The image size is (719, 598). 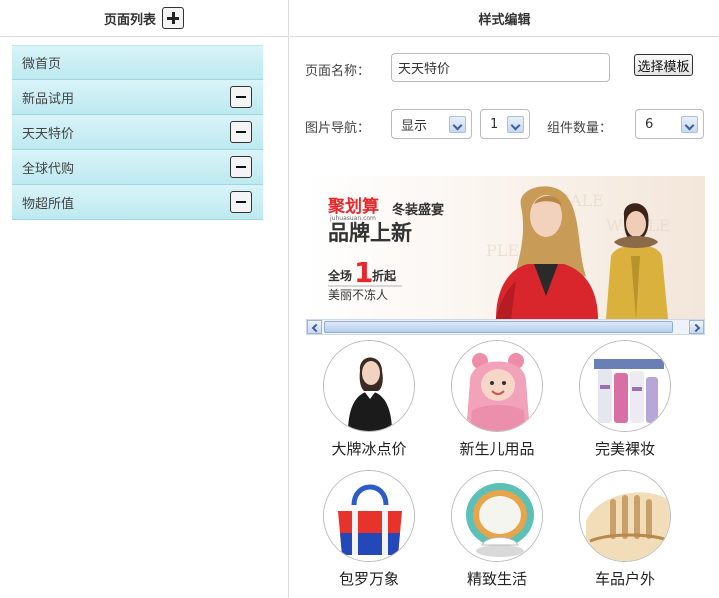 I want to click on style-editor-title: 样式编辑, so click(x=504, y=20).